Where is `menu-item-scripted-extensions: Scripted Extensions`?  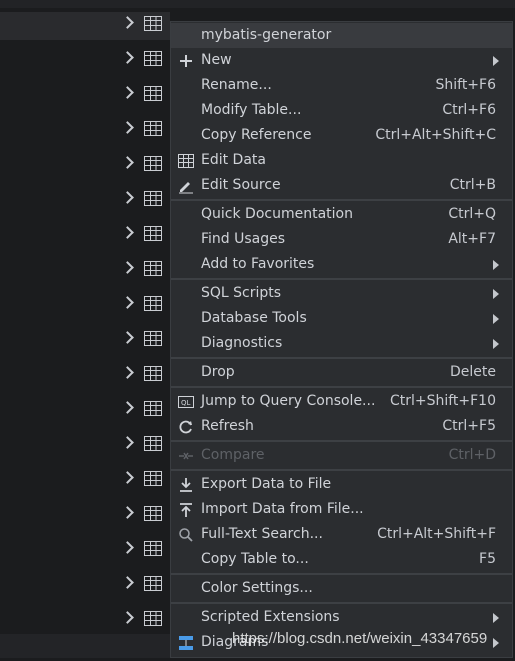 menu-item-scripted-extensions: Scripted Extensions is located at coordinates (341, 617).